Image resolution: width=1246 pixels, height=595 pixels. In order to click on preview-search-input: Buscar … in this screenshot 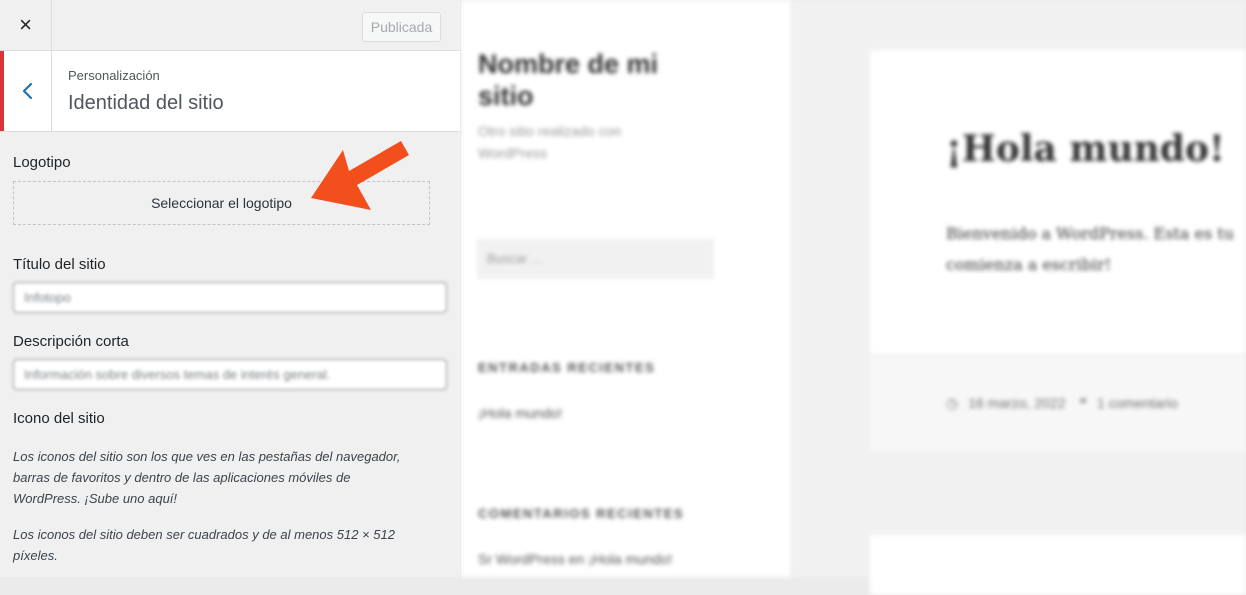, I will do `click(595, 259)`.